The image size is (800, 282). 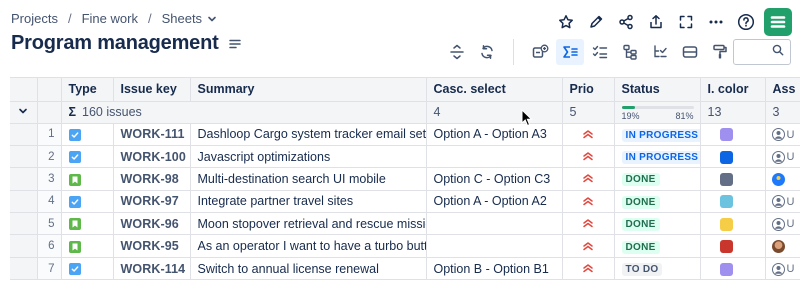 What do you see at coordinates (308, 269) in the screenshot?
I see `issue-summary: Switch to annual license renewal` at bounding box center [308, 269].